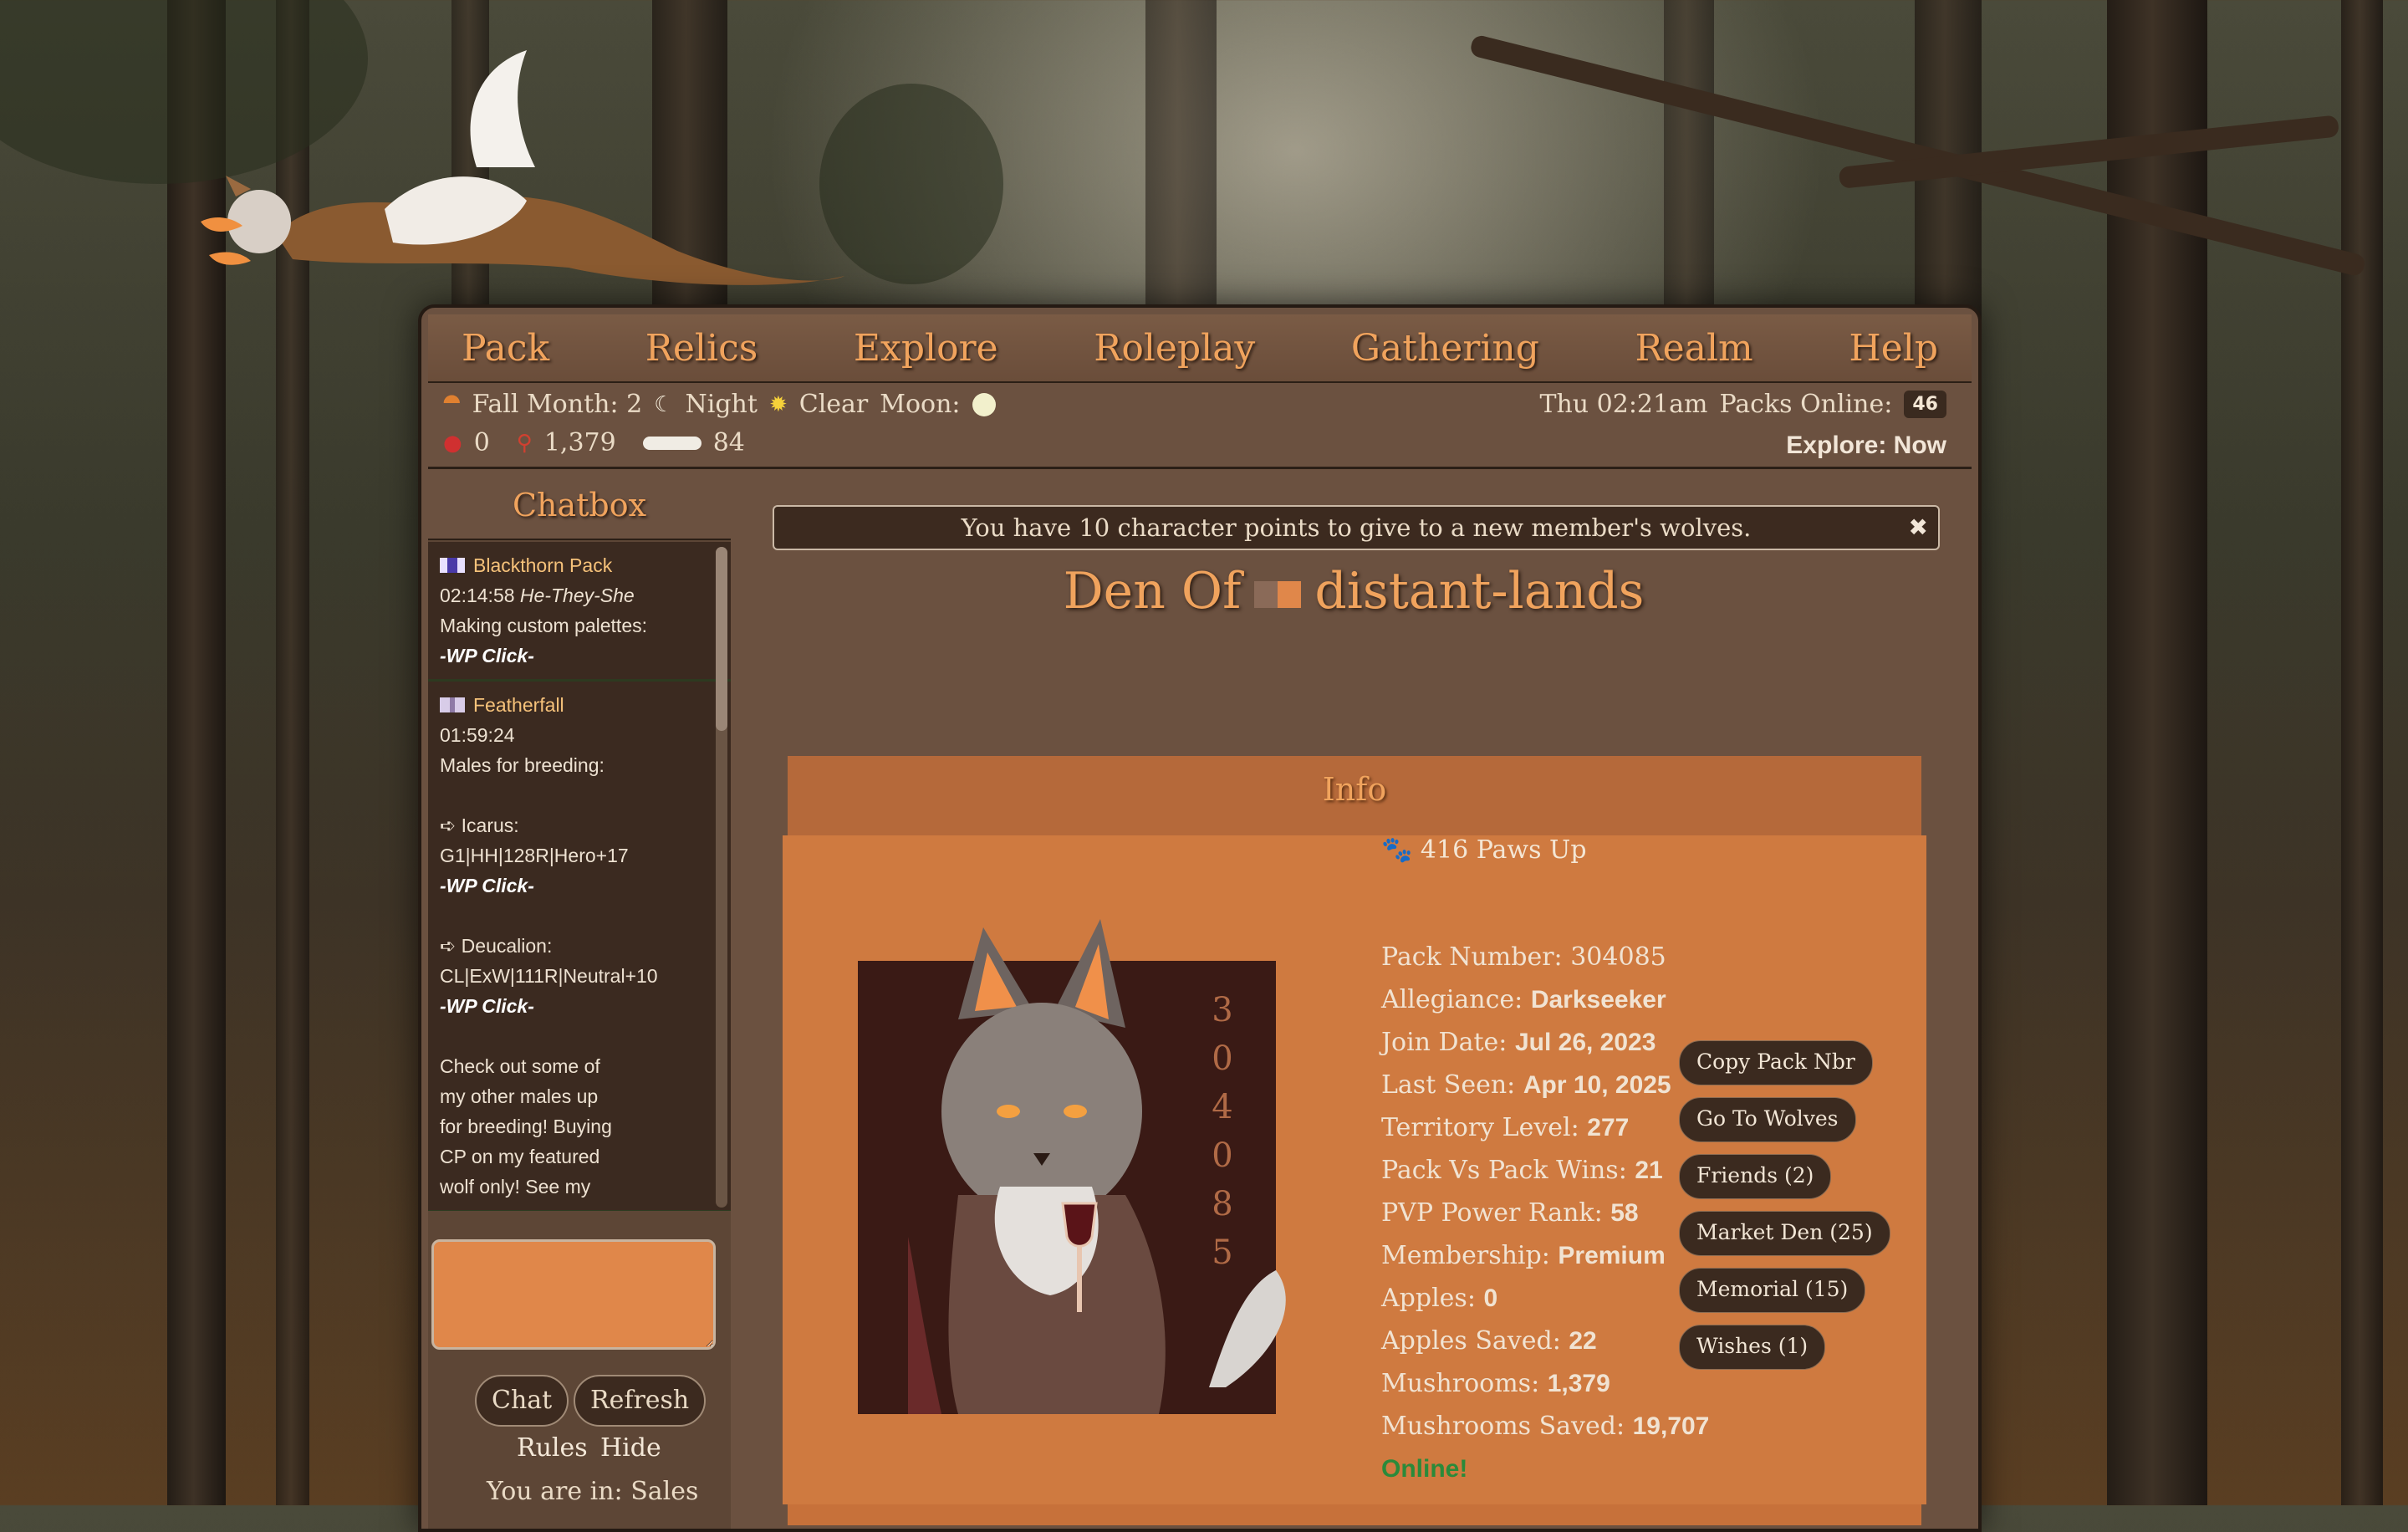 This screenshot has width=2408, height=1532. Describe the element at coordinates (1623, 404) in the screenshot. I see `datetime-text: Thu 02:21am` at that location.